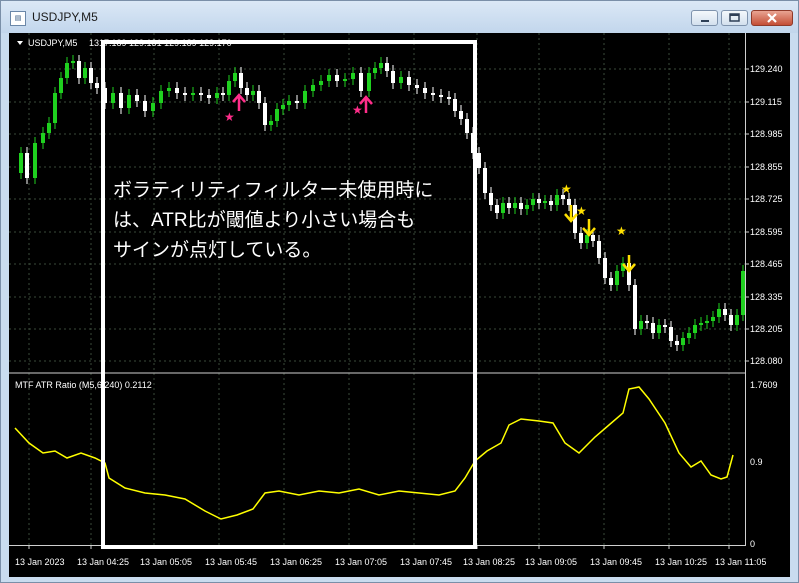 This screenshot has height=583, width=799. Describe the element at coordinates (52, 43) in the screenshot. I see `symbol-label: USDJPY,M5` at that location.